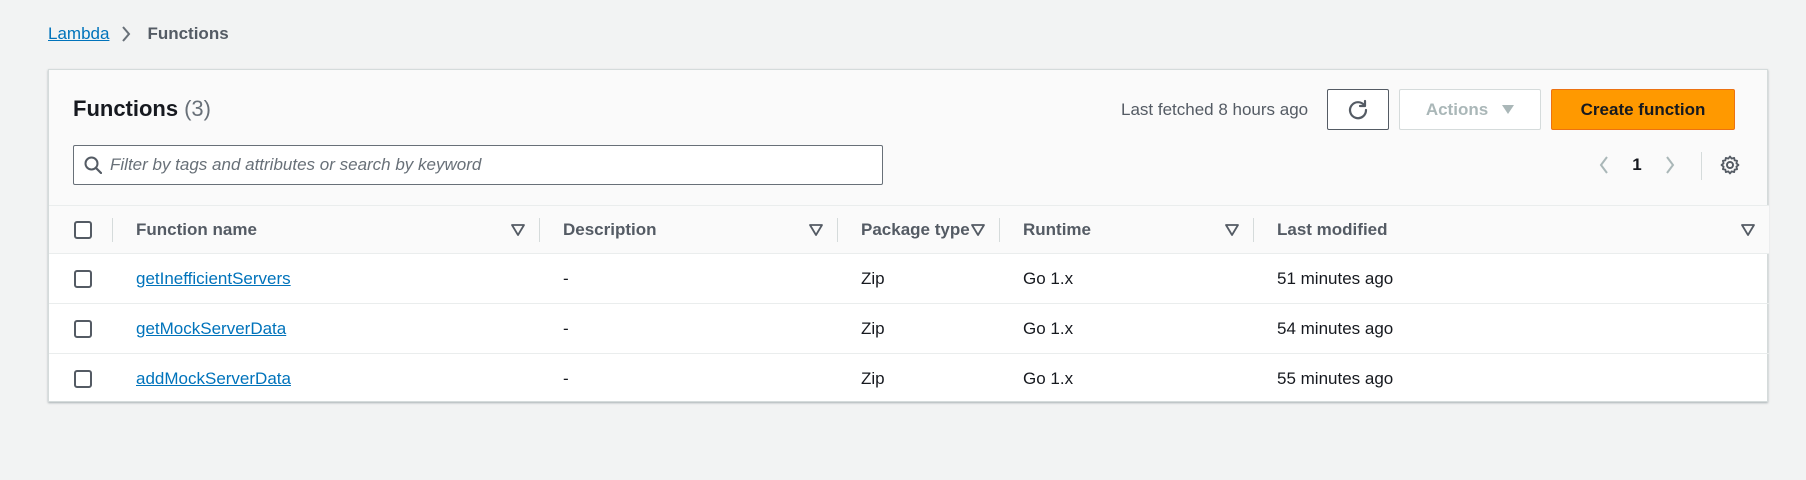 Image resolution: width=1806 pixels, height=480 pixels. Describe the element at coordinates (1457, 109) in the screenshot. I see `actions-label: Actions` at that location.